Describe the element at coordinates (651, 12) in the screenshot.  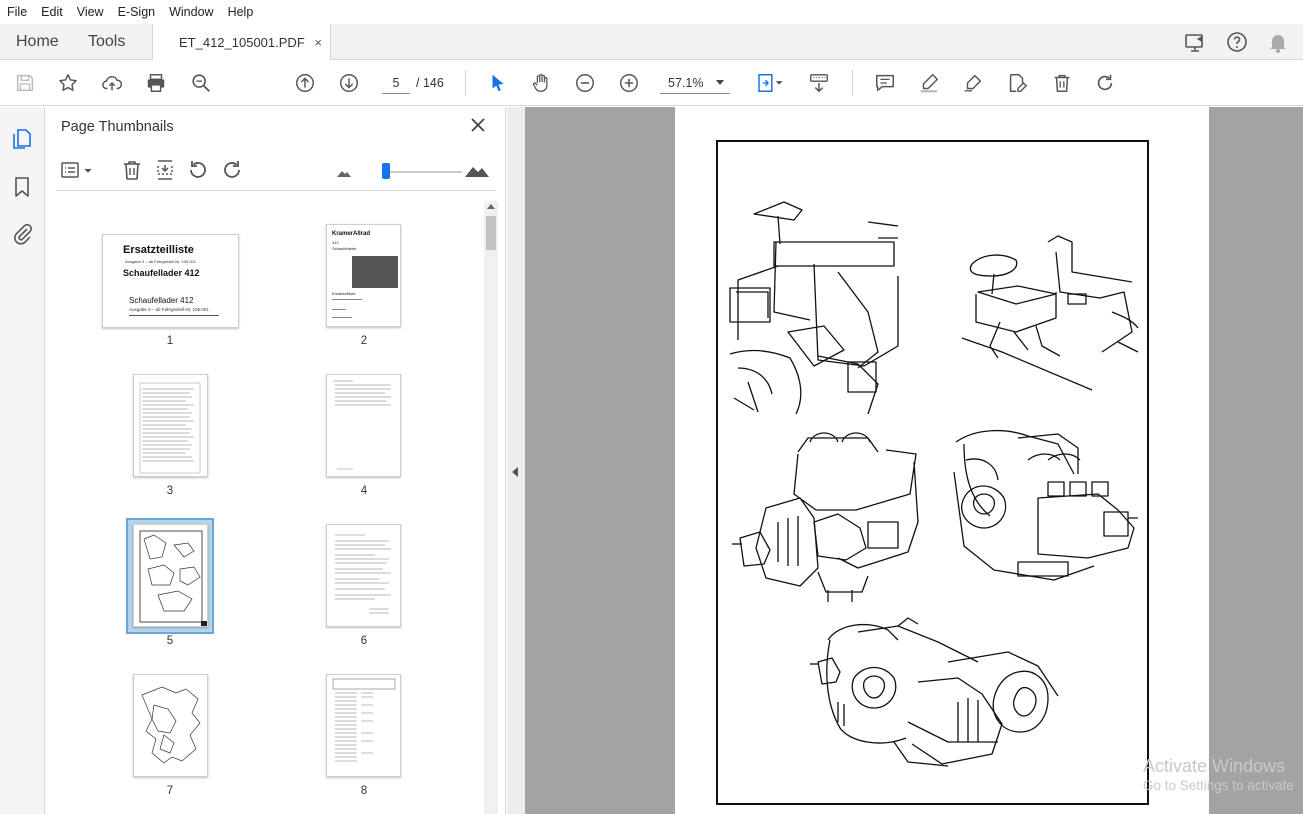
I see `menu-bar: File Edit View E-Sign Window Help` at that location.